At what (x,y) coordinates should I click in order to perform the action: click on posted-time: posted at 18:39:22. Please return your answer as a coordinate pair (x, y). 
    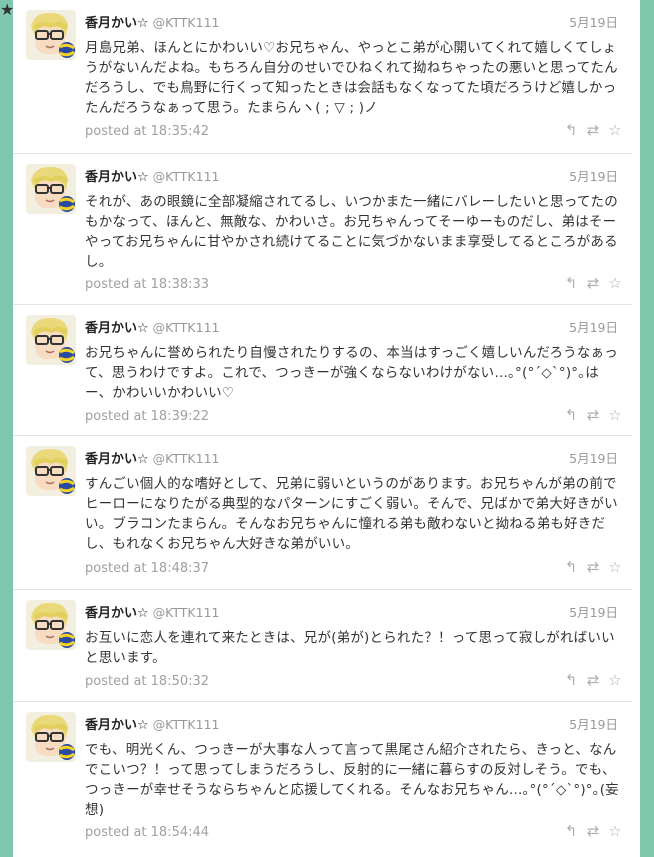
    Looking at the image, I should click on (147, 417).